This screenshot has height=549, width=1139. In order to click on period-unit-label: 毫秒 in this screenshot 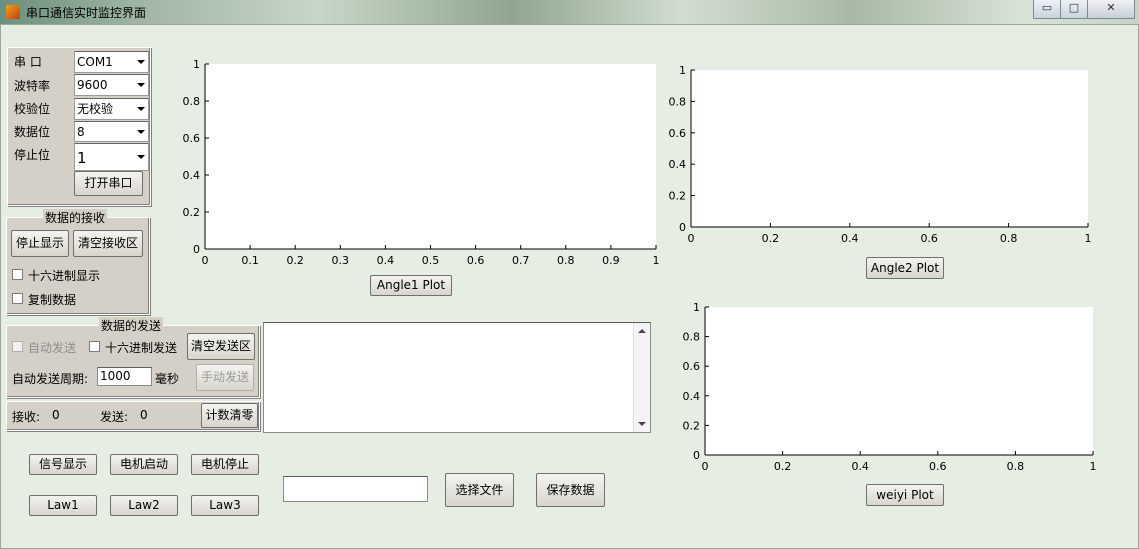, I will do `click(167, 379)`.